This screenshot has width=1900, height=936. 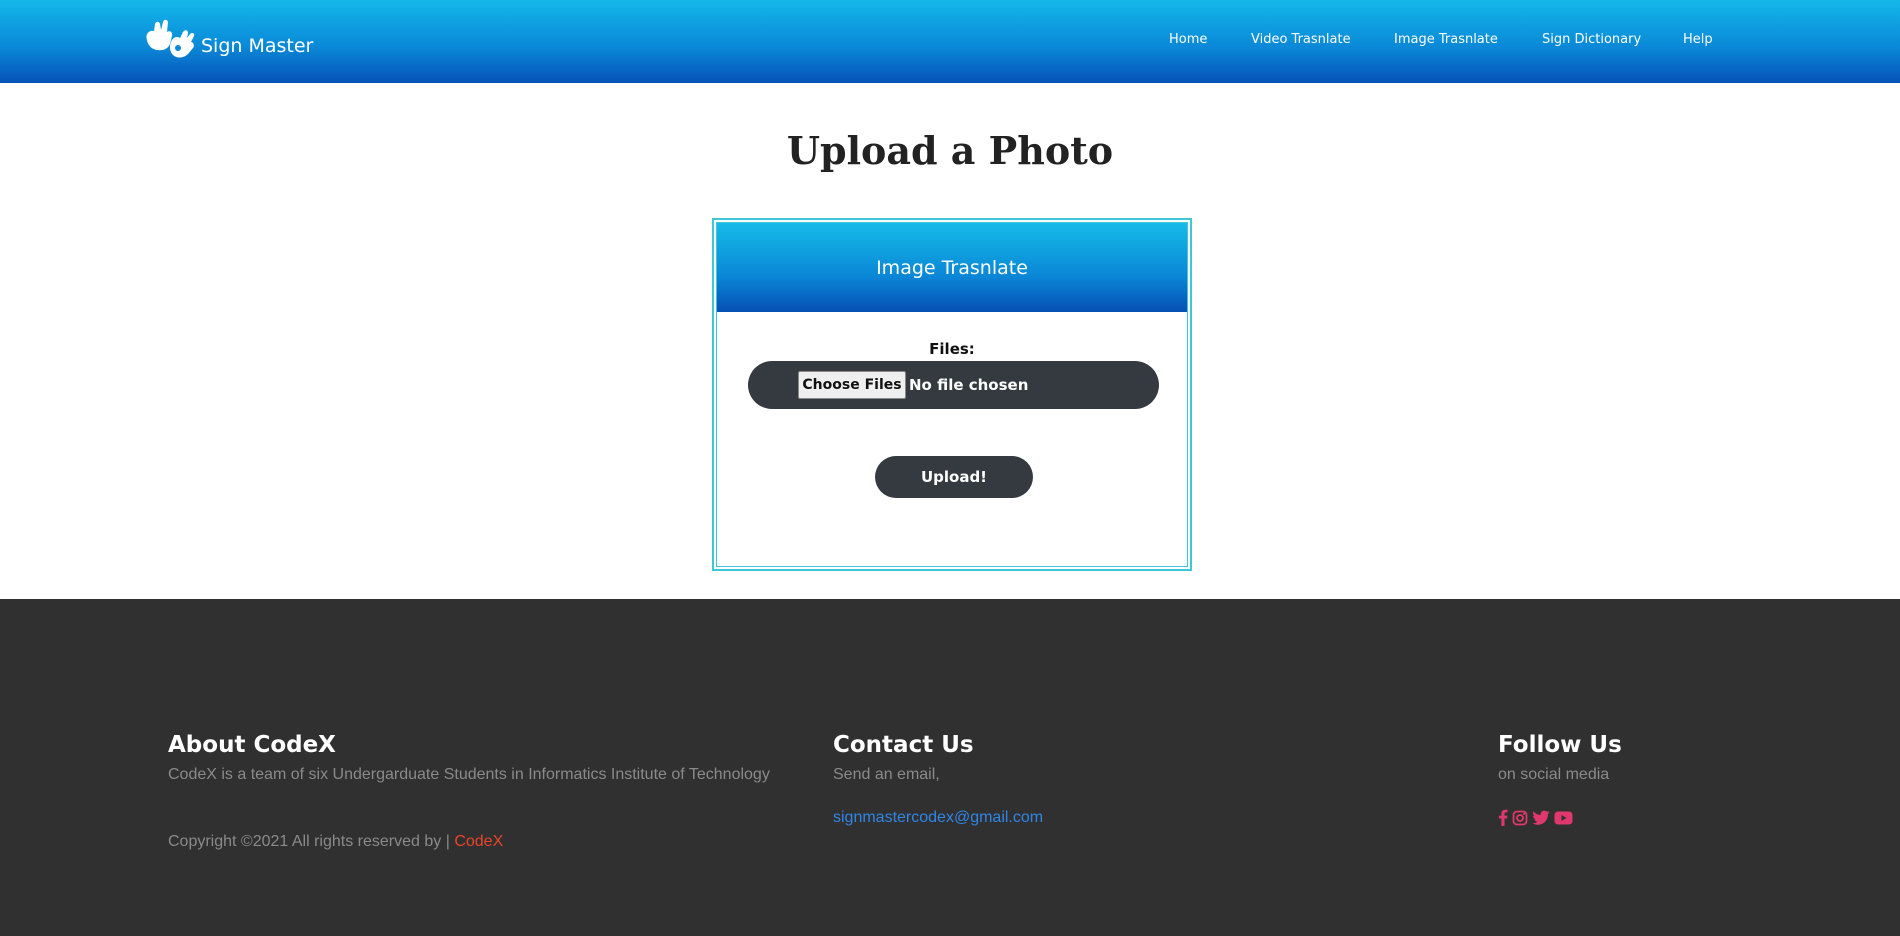 What do you see at coordinates (1698, 39) in the screenshot?
I see `nav-item-help: Help` at bounding box center [1698, 39].